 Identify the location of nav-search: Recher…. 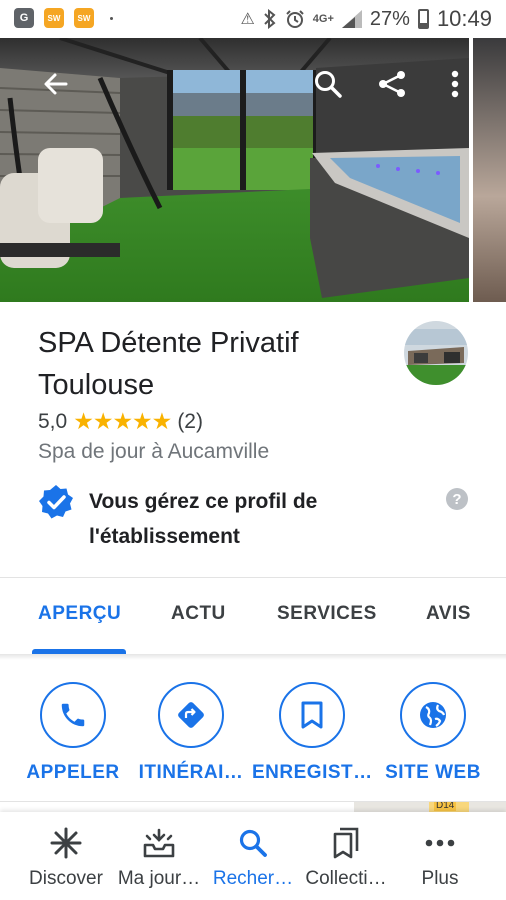
(253, 856).